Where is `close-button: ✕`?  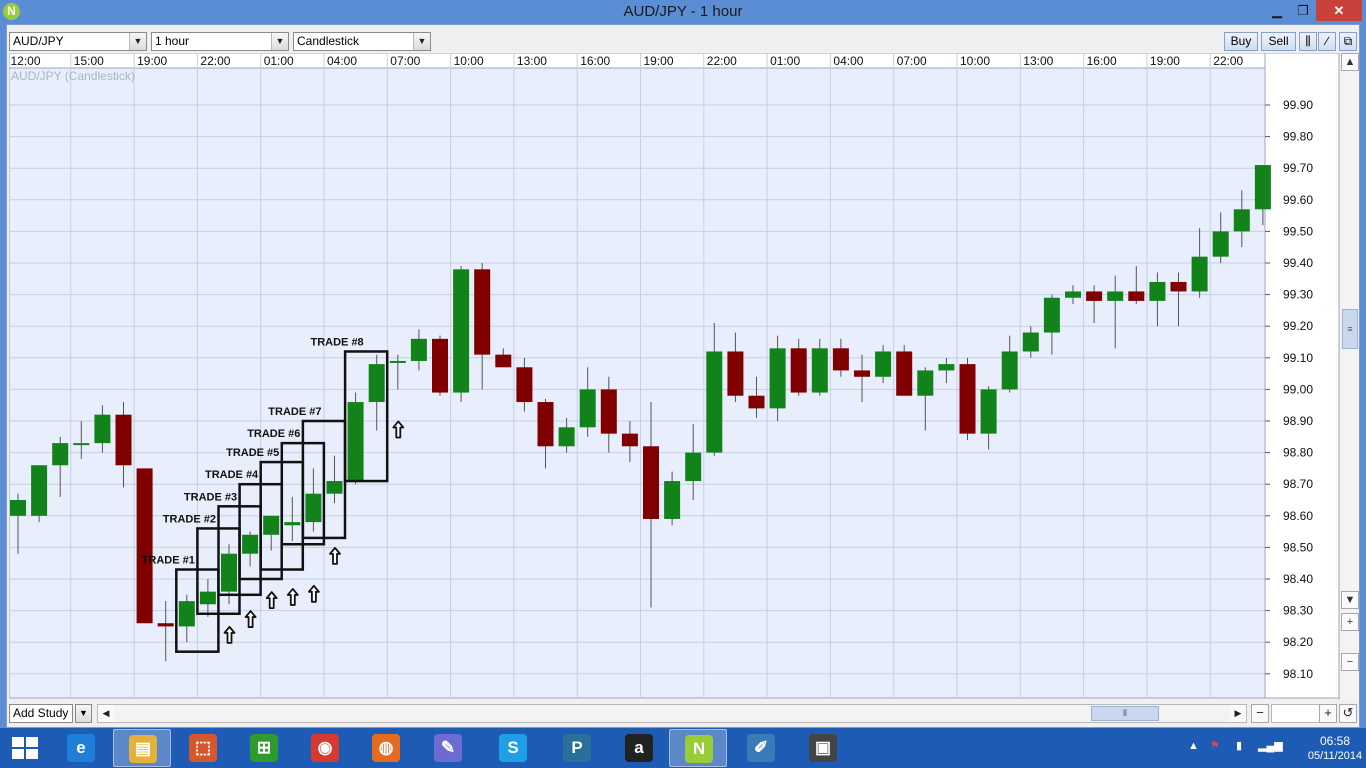
close-button: ✕ is located at coordinates (1339, 10).